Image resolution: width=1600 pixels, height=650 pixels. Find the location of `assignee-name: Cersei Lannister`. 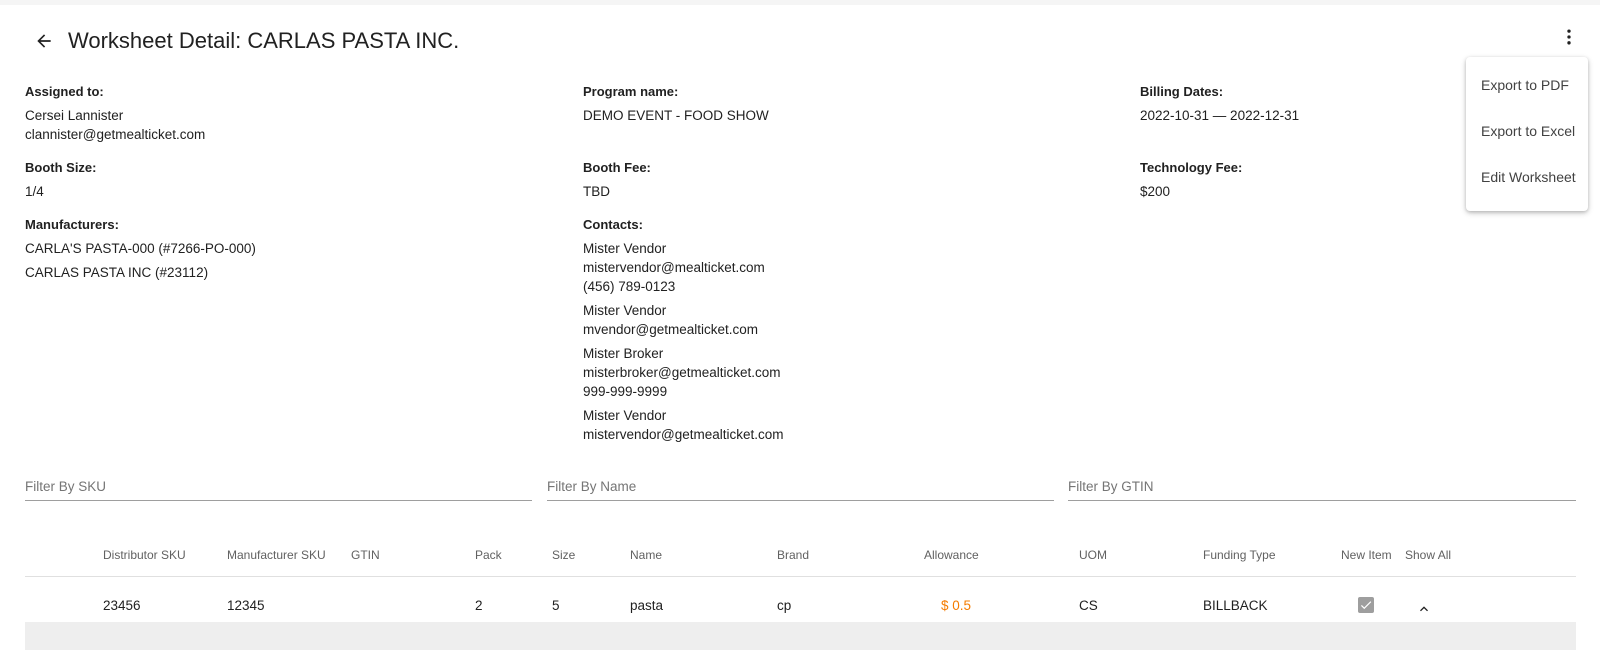

assignee-name: Cersei Lannister is located at coordinates (74, 115).